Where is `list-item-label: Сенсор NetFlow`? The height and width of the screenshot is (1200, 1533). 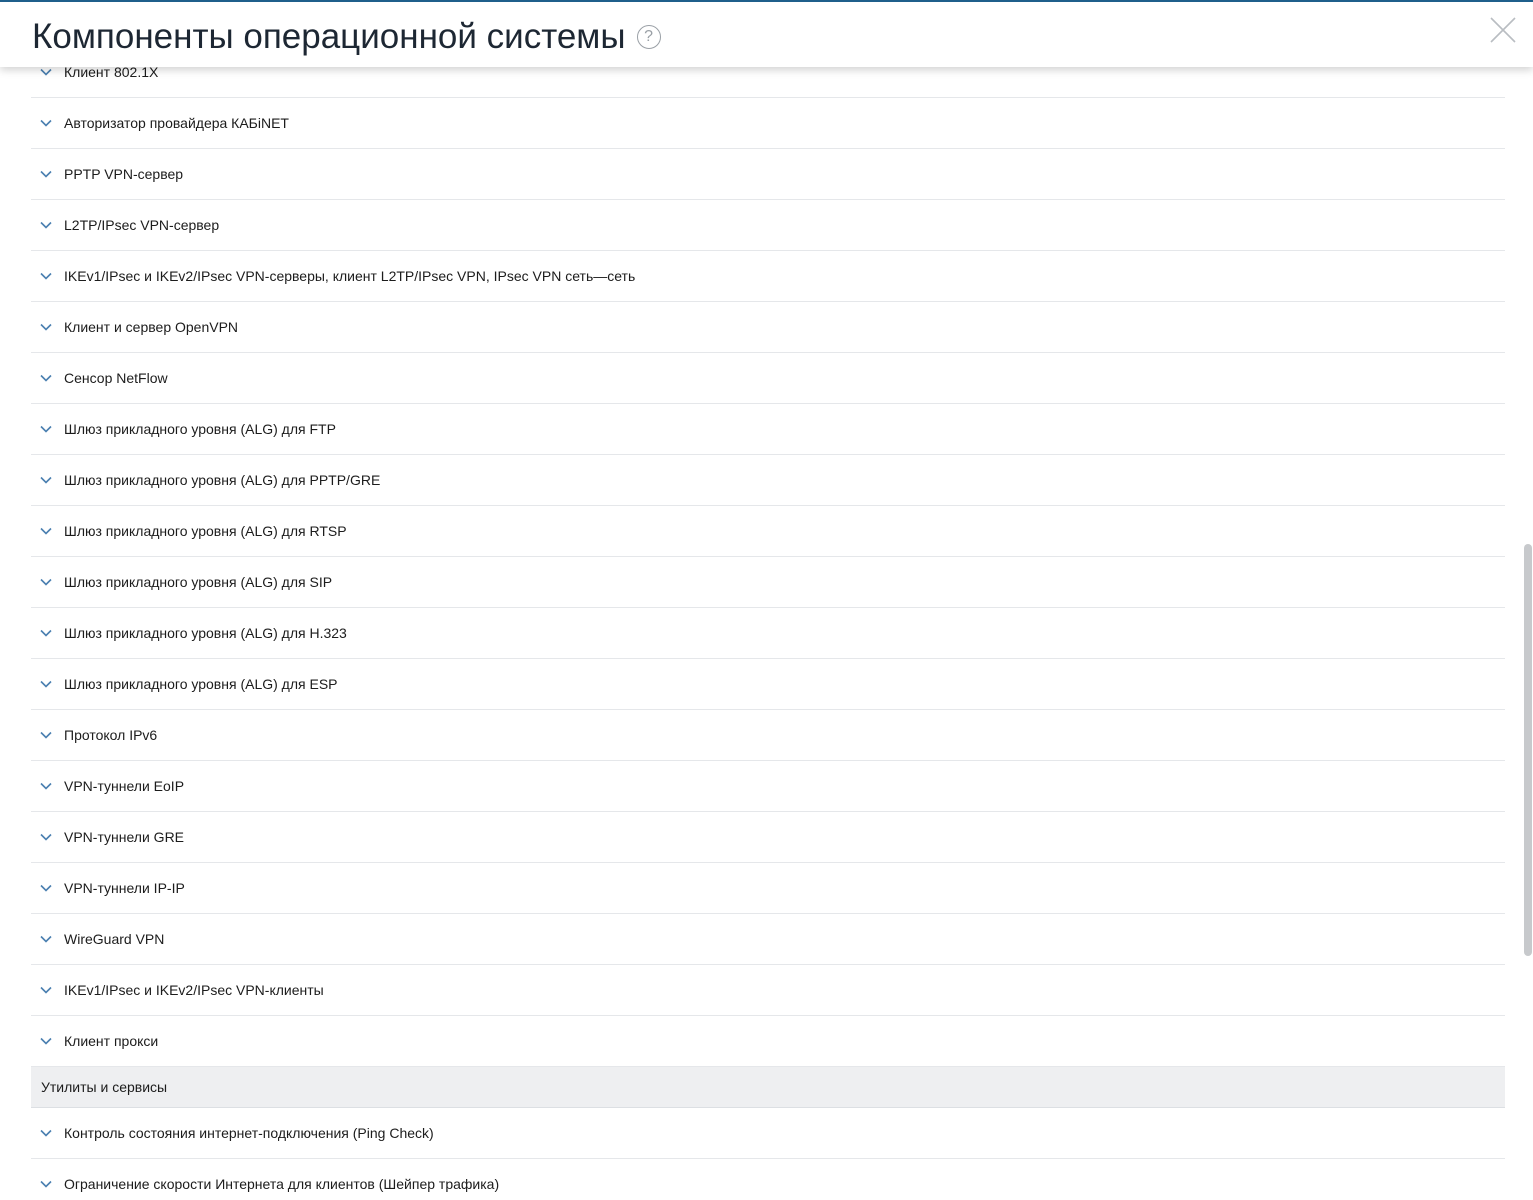 list-item-label: Сенсор NetFlow is located at coordinates (116, 378).